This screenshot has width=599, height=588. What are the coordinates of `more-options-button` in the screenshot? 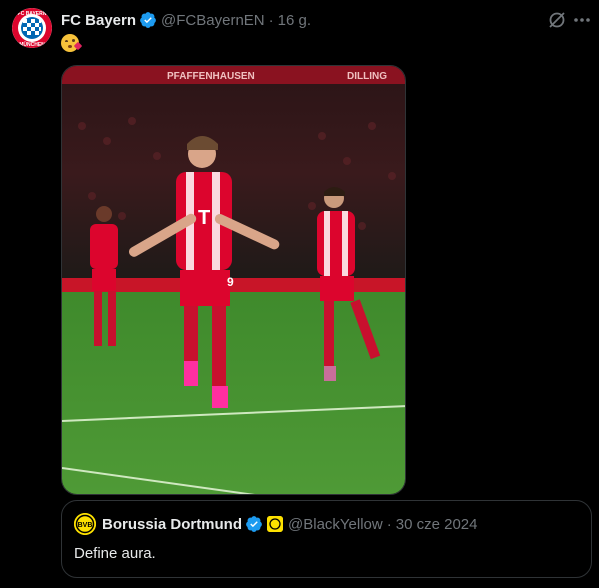 It's located at (582, 20).